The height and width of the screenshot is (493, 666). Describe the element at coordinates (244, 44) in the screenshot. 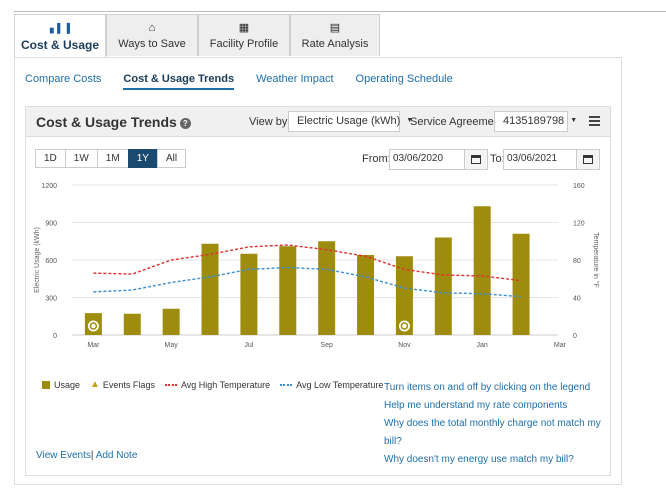

I see `tab-label: Facility Profile` at that location.